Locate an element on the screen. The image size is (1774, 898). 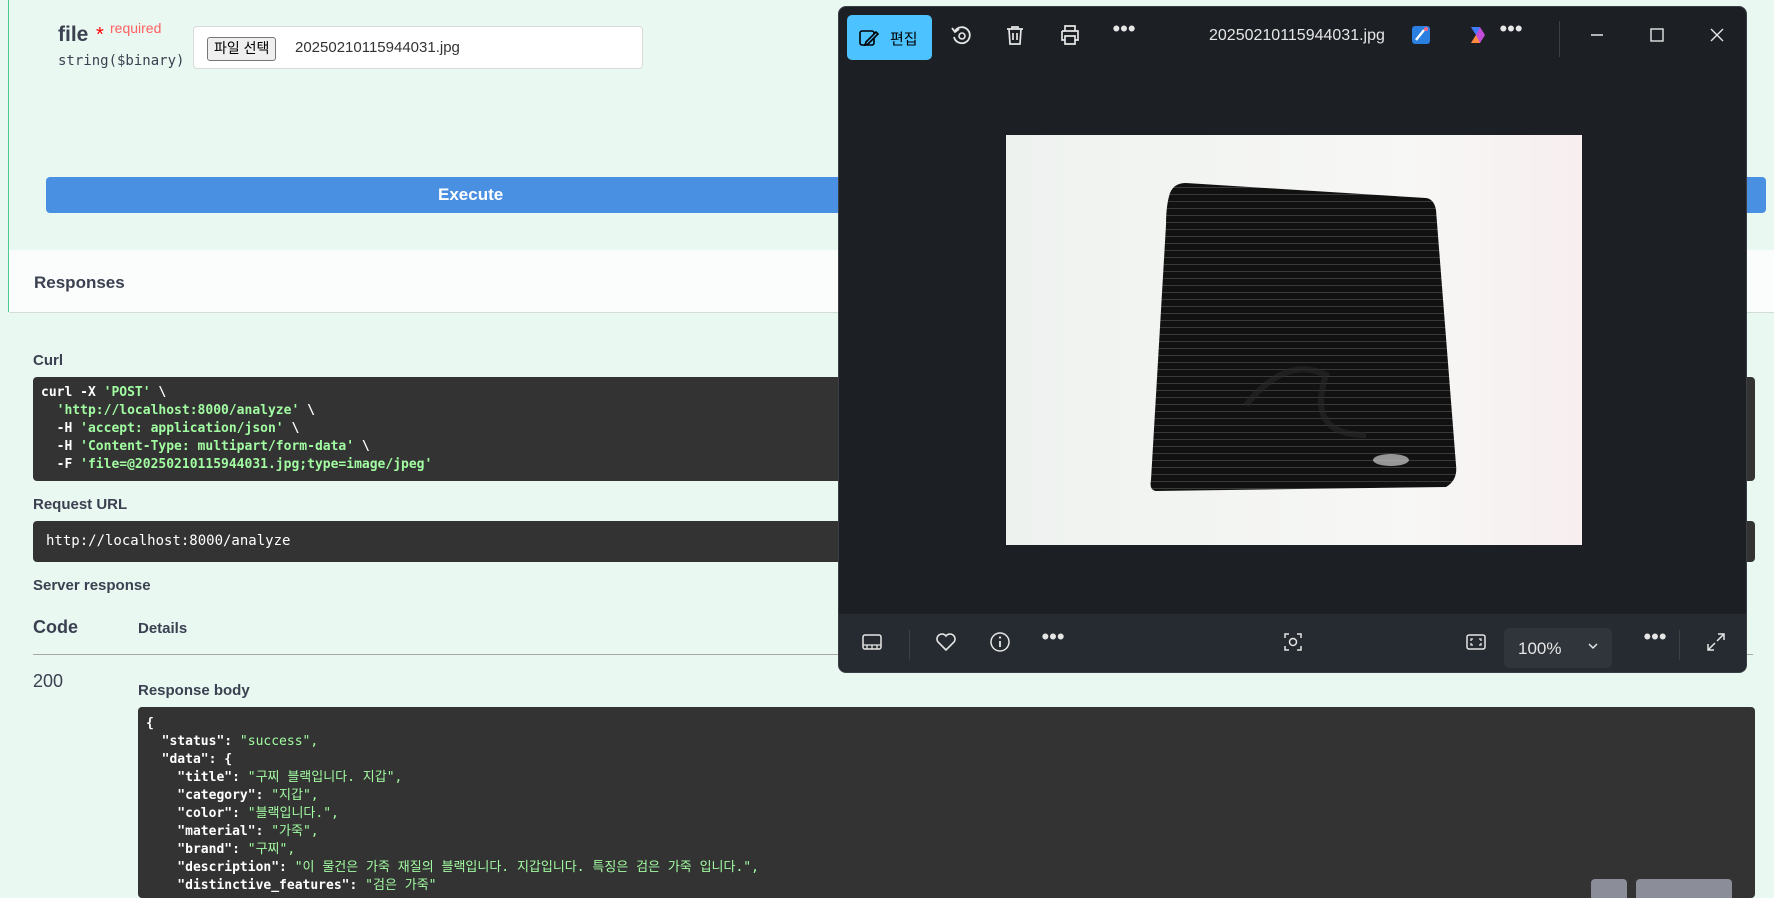
param-name: file is located at coordinates (73, 34).